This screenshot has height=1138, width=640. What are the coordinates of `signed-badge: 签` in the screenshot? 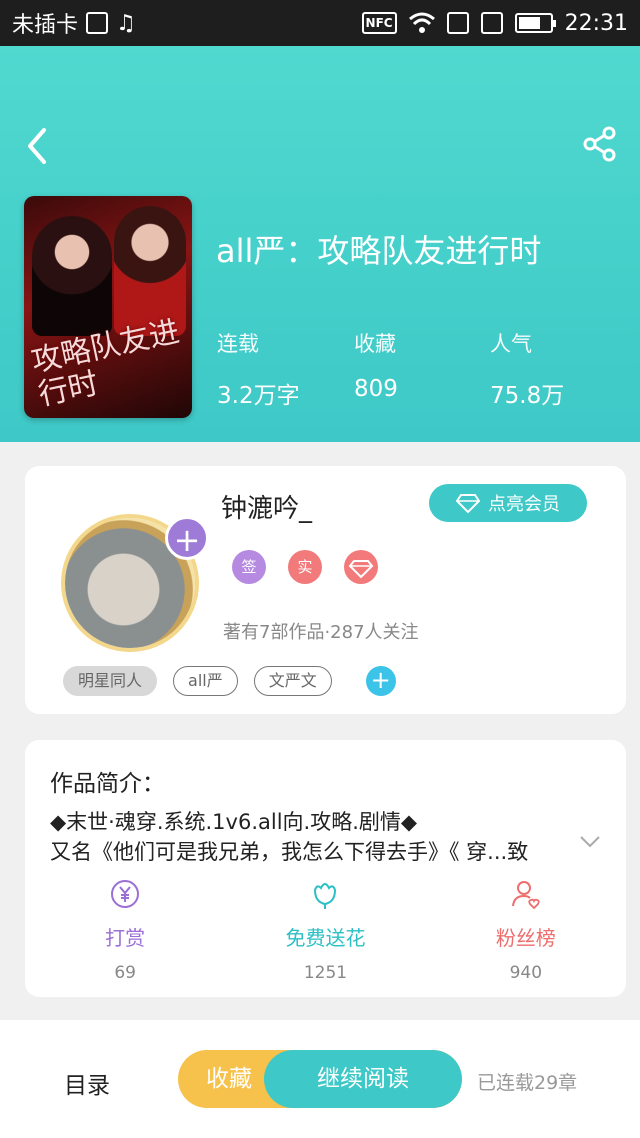 It's located at (249, 567).